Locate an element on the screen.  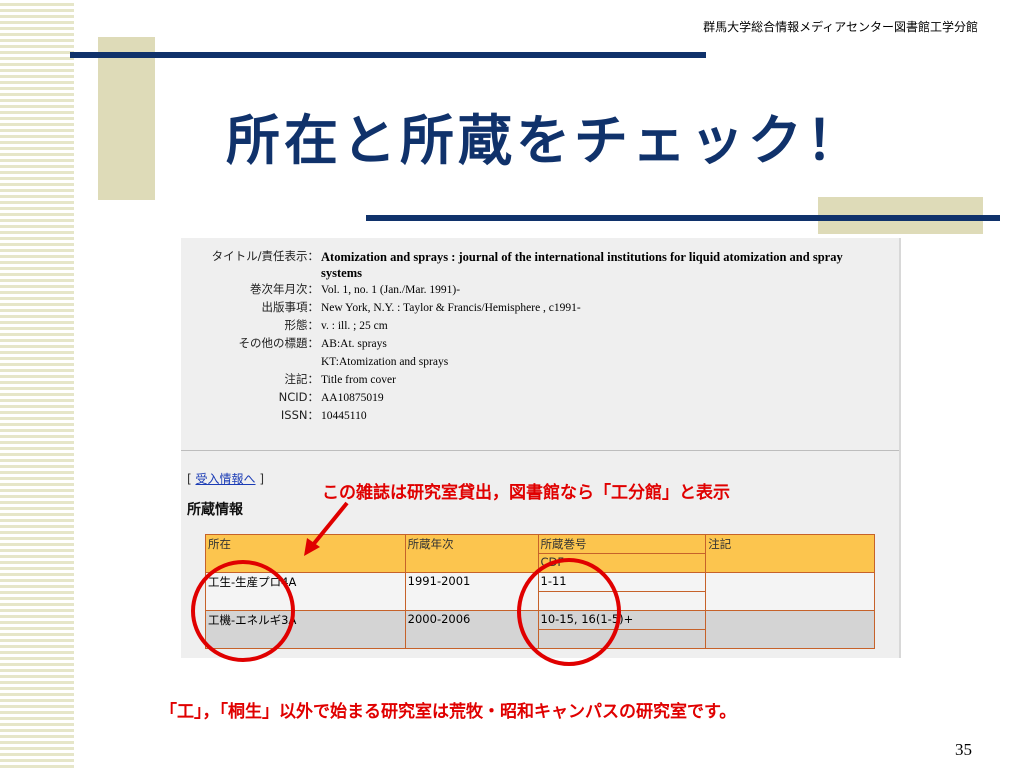
footer-note: 「工」，「桐生」以外で始まる研究室は荒牧・昭和キャンパスの研究室です。 is located at coordinates (448, 712).